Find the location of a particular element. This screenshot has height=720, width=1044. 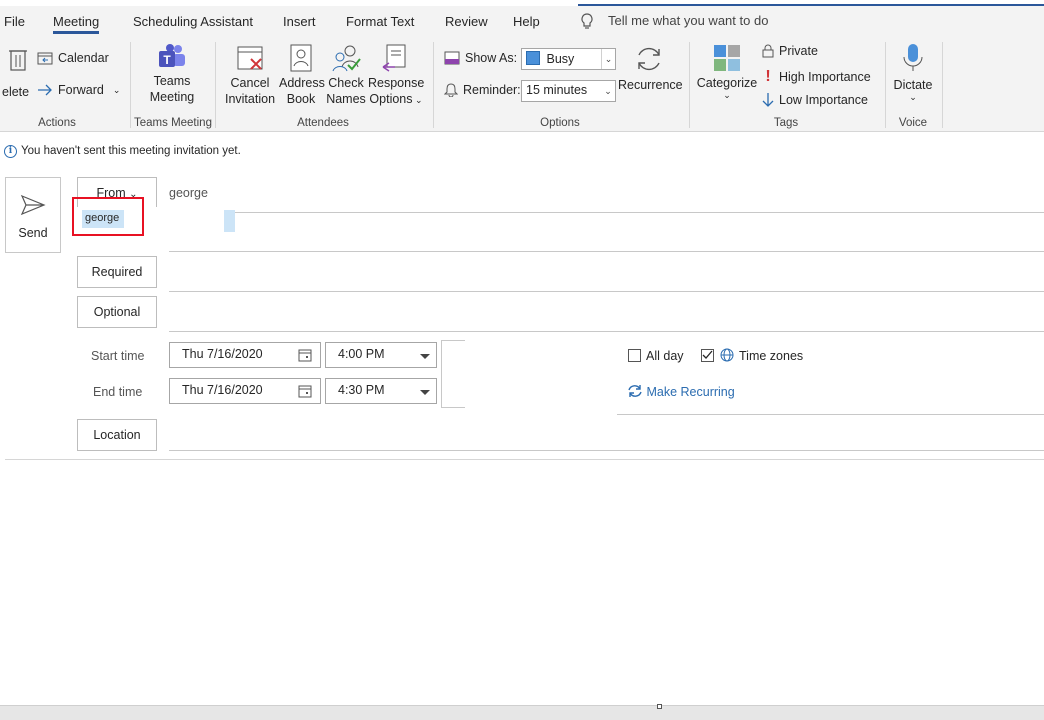

tab-scheduling-assistant: Scheduling Assistant is located at coordinates (193, 21).